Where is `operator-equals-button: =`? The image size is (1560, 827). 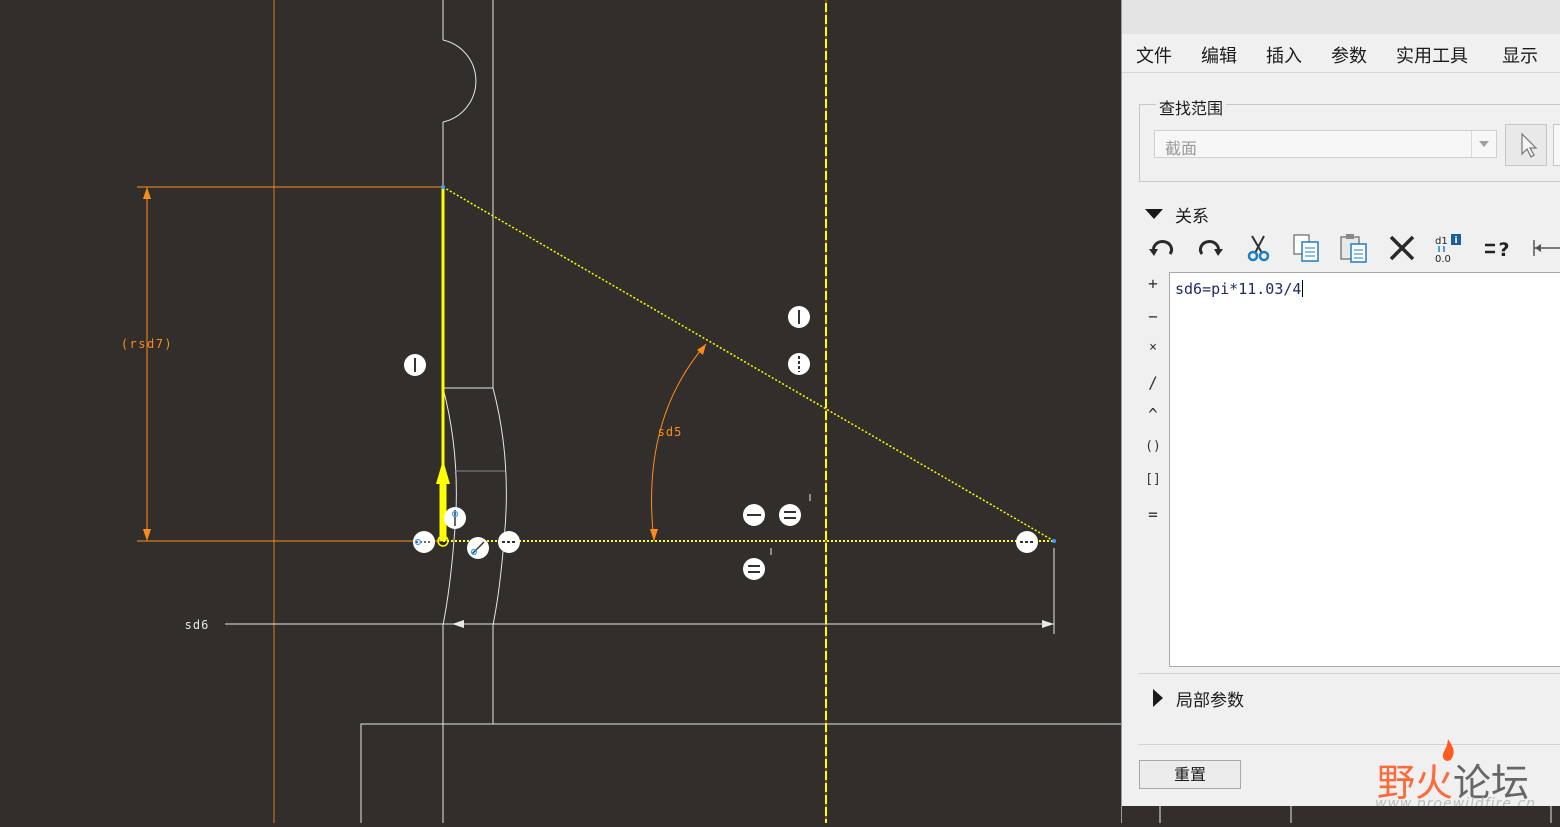
operator-equals-button: = is located at coordinates (1153, 514).